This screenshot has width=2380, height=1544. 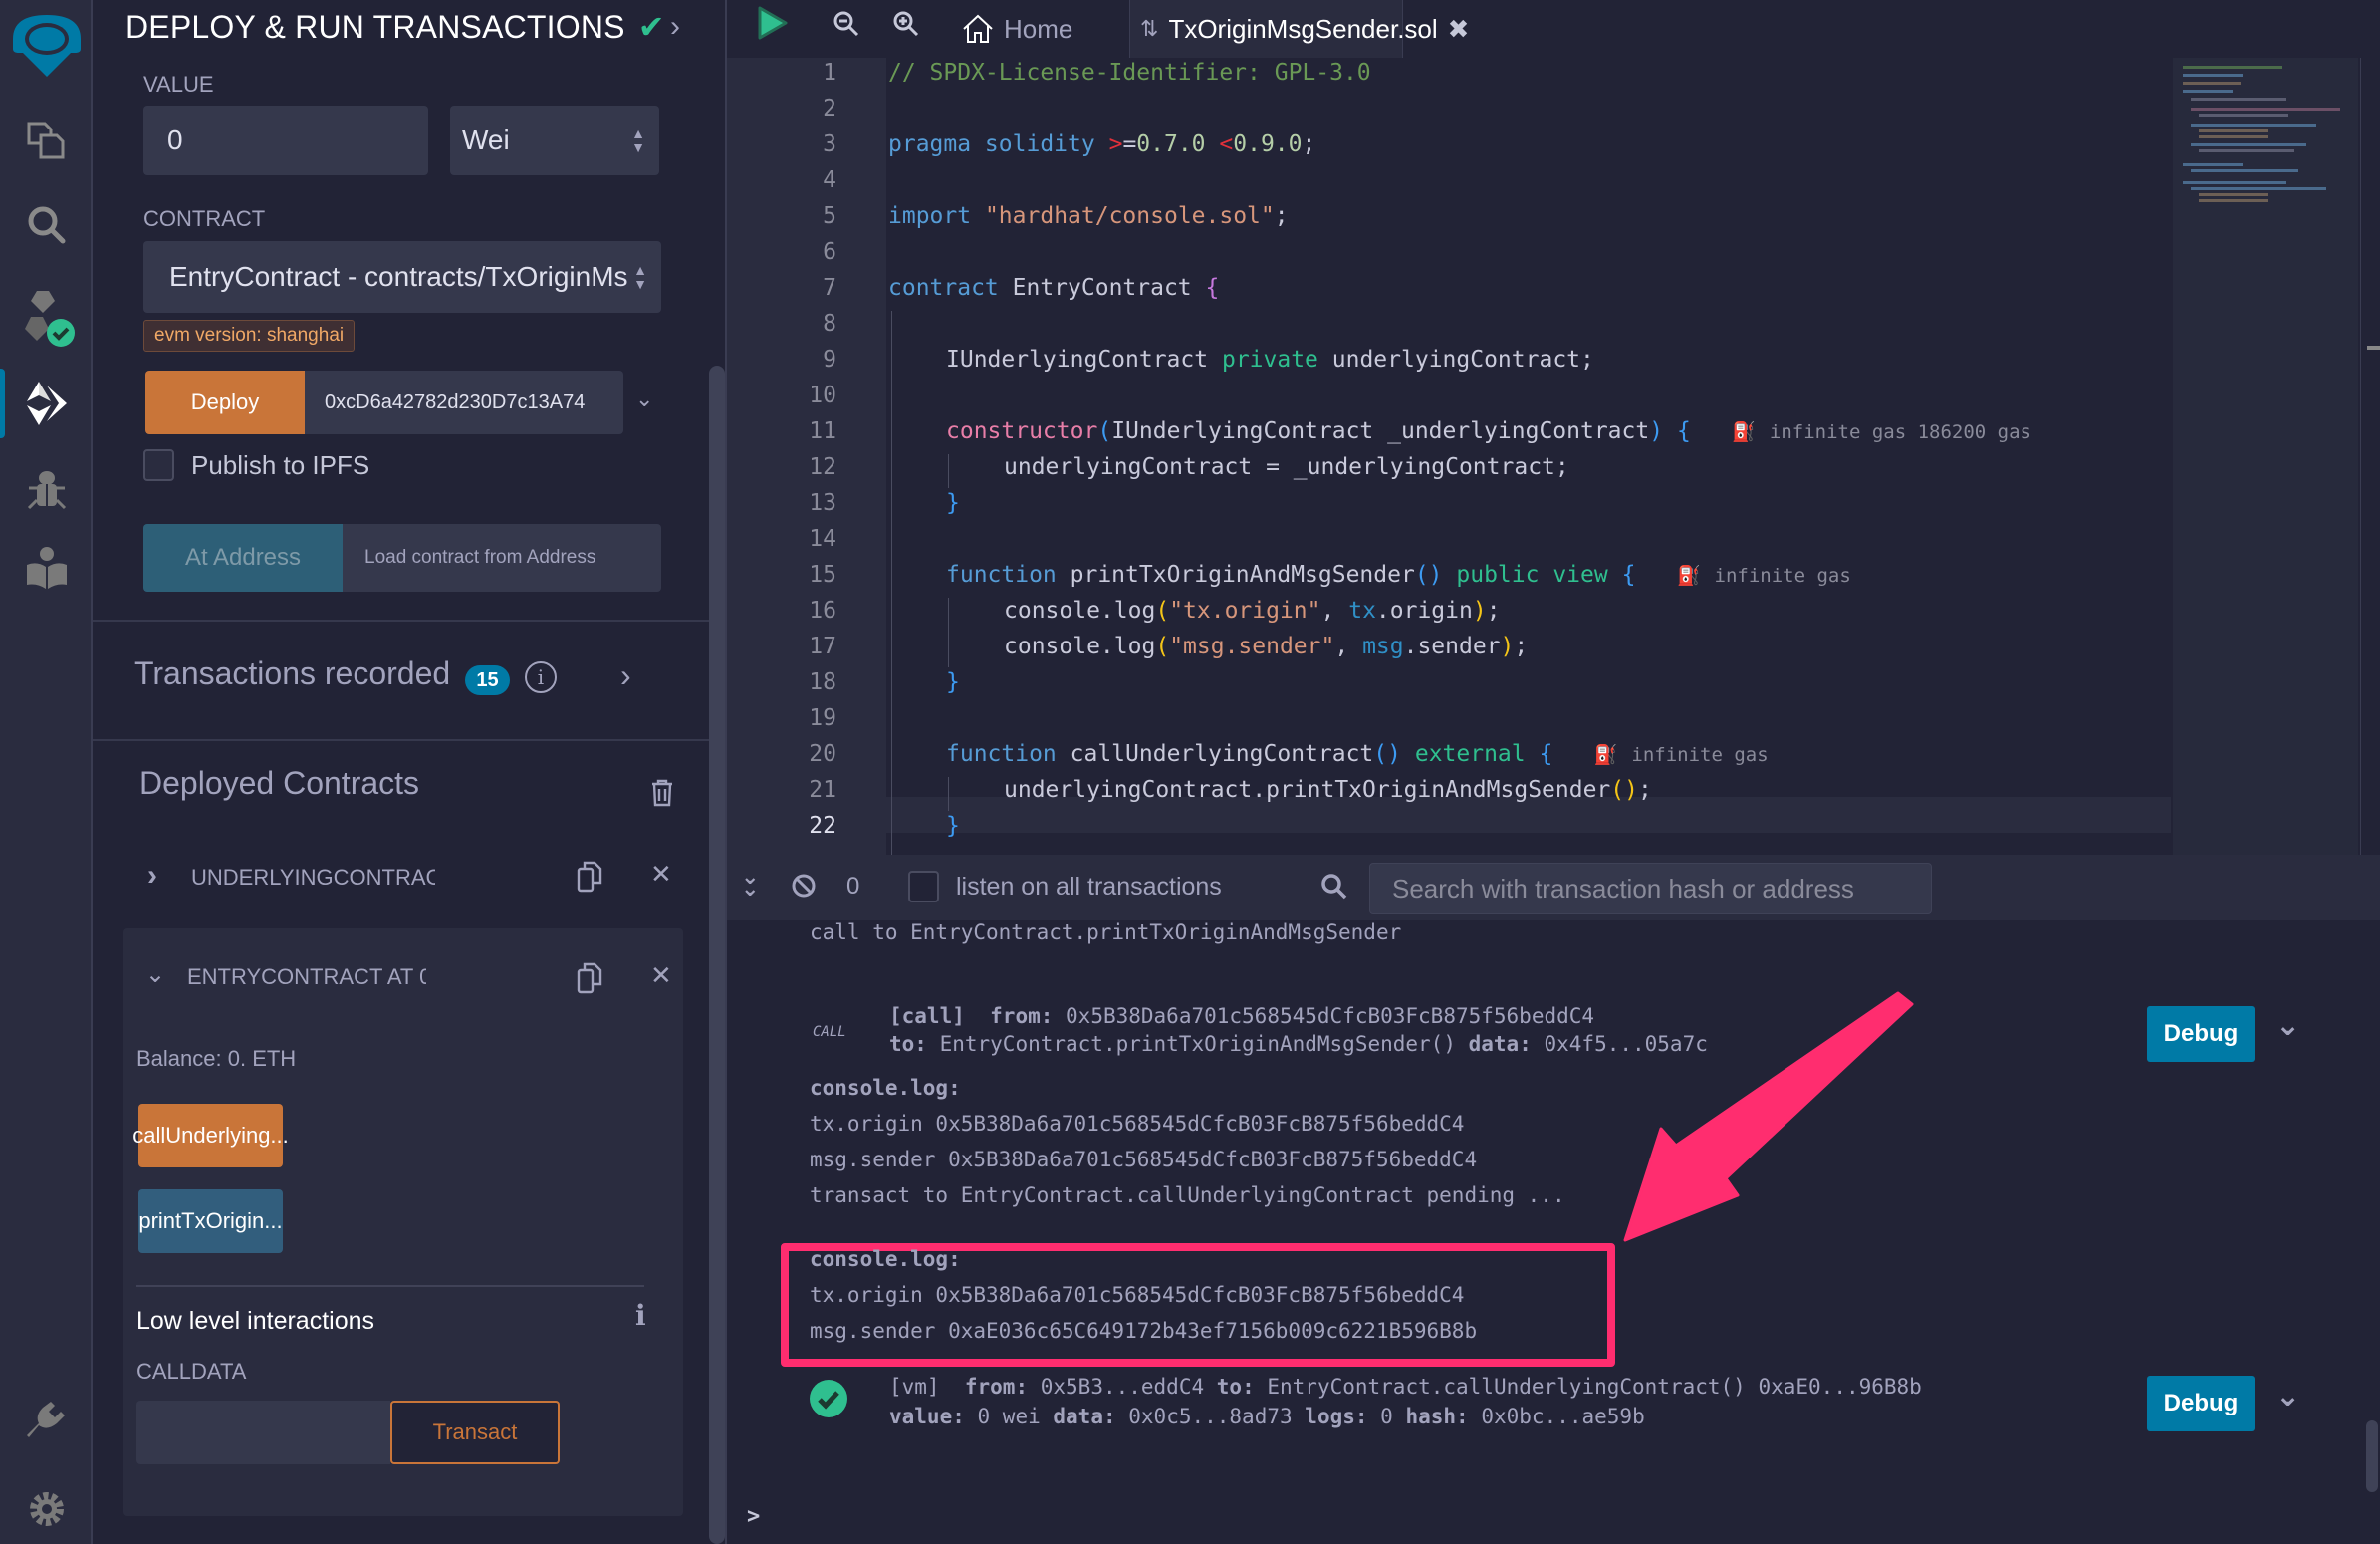 I want to click on calldata-label: CALLDATA, so click(x=191, y=1371).